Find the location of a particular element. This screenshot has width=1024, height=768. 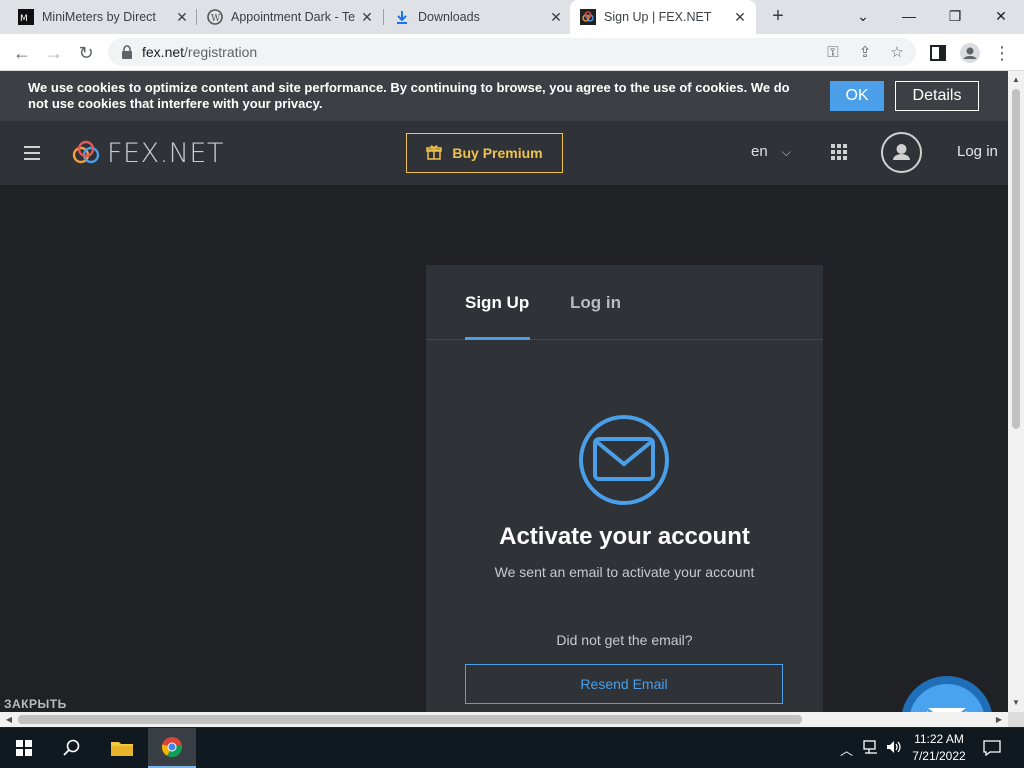

url-path: /registration is located at coordinates (221, 52).